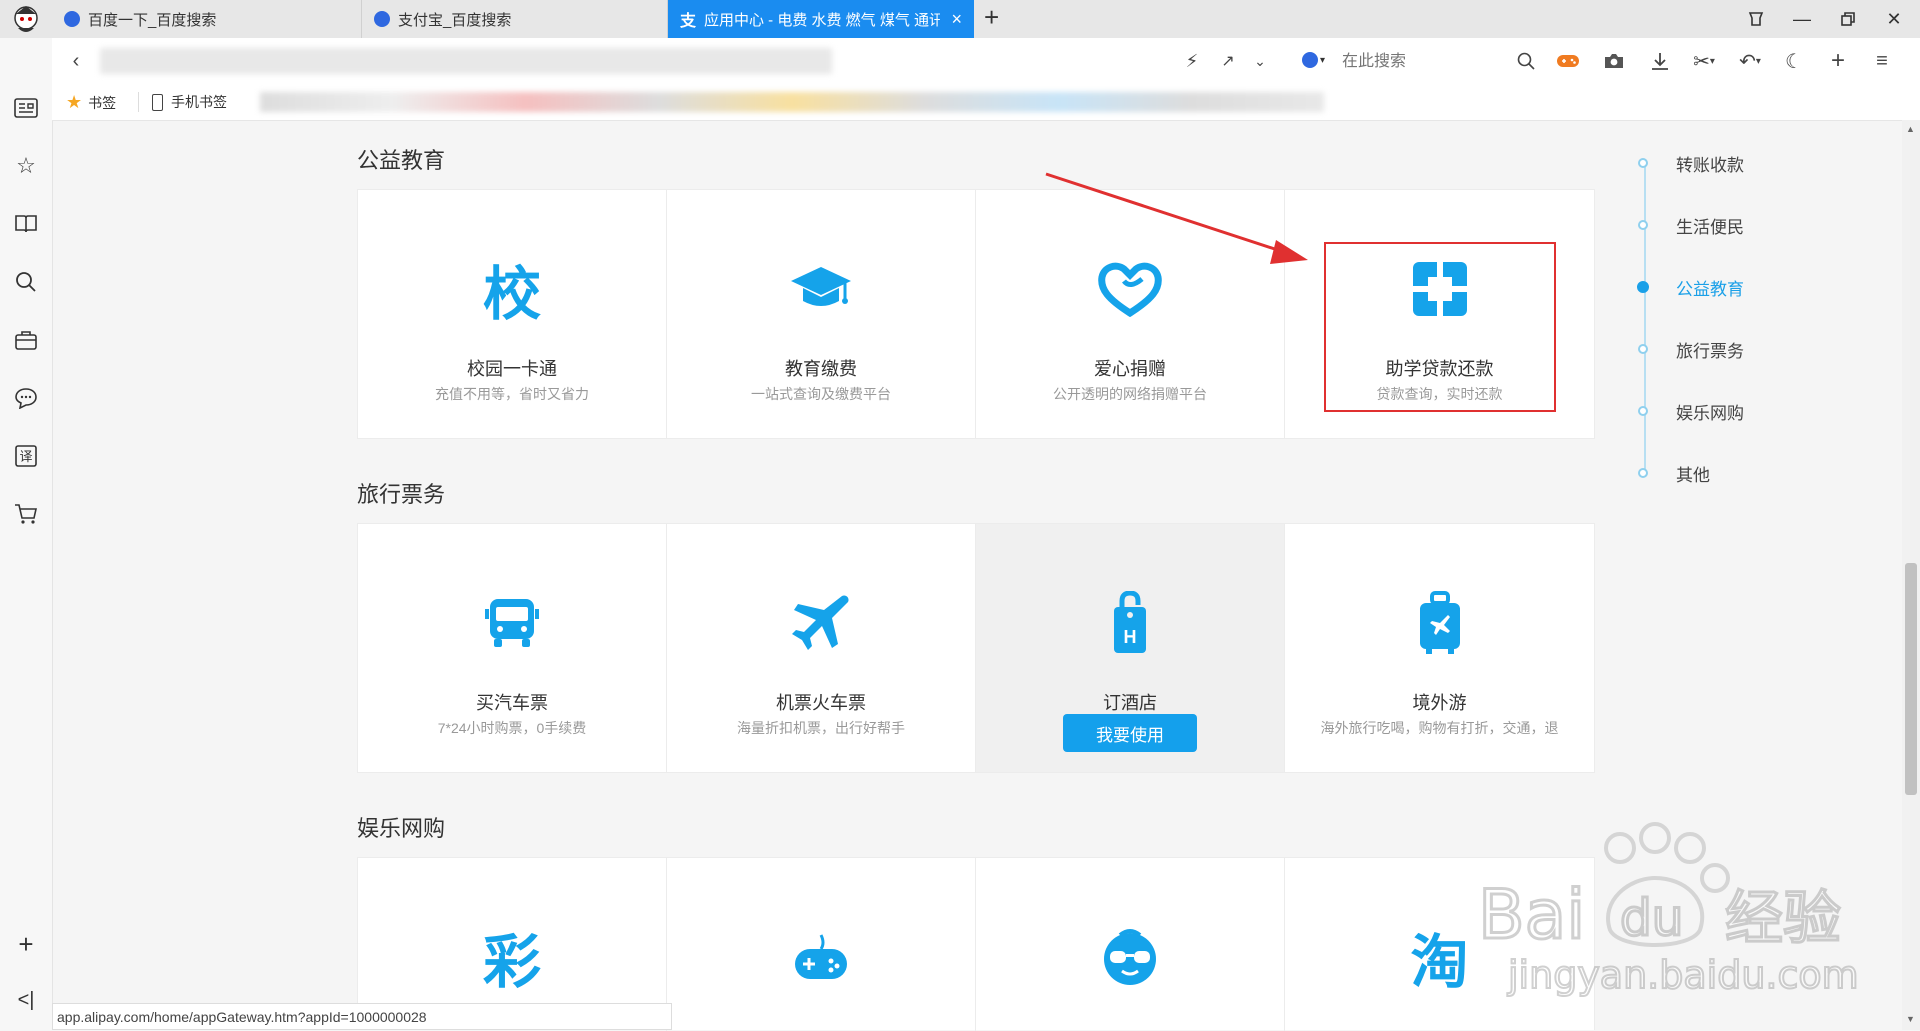 Image resolution: width=1920 pixels, height=1031 pixels. What do you see at coordinates (1910, 1019) in the screenshot?
I see `scroll-down-arrow-icon: ▼` at bounding box center [1910, 1019].